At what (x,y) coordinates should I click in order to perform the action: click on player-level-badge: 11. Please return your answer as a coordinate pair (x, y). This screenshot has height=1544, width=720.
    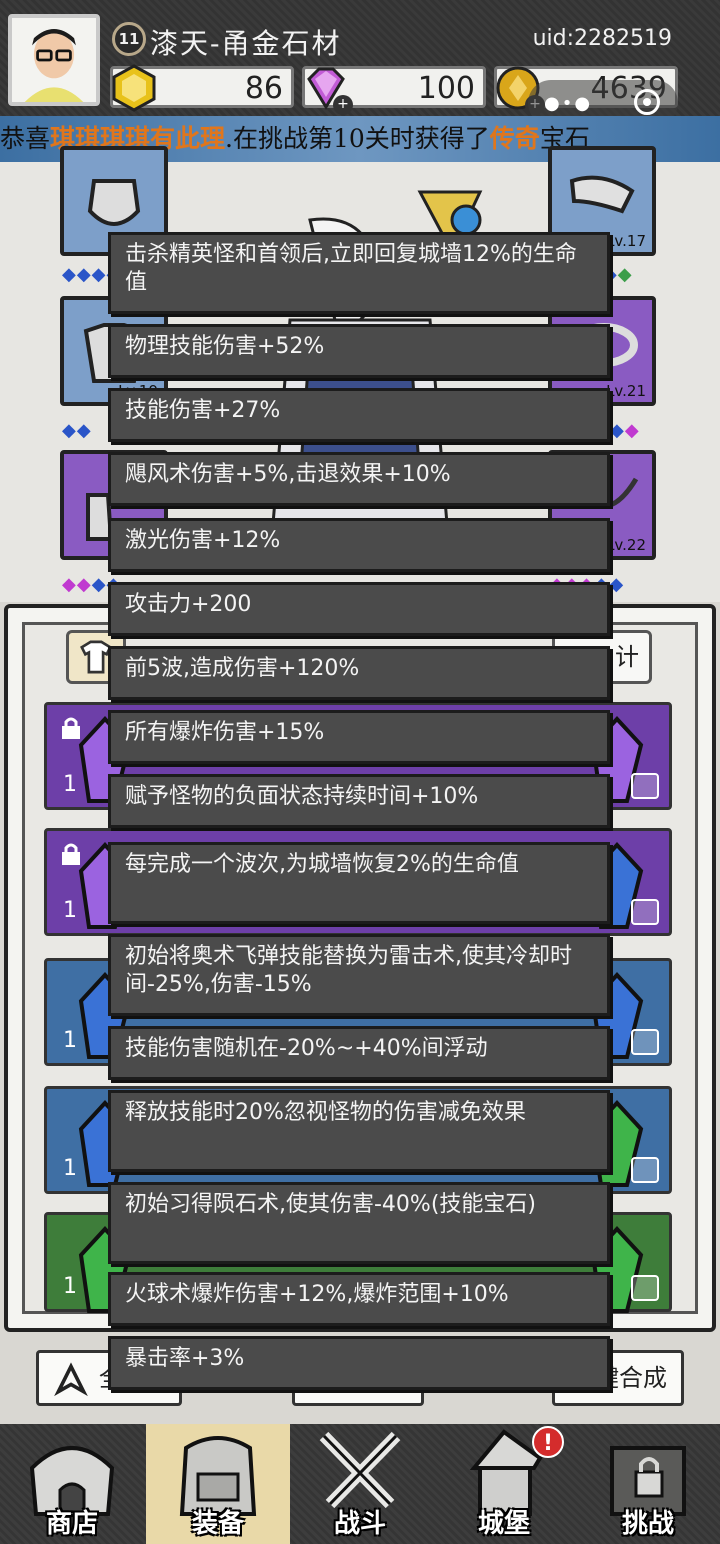
    Looking at the image, I should click on (129, 39).